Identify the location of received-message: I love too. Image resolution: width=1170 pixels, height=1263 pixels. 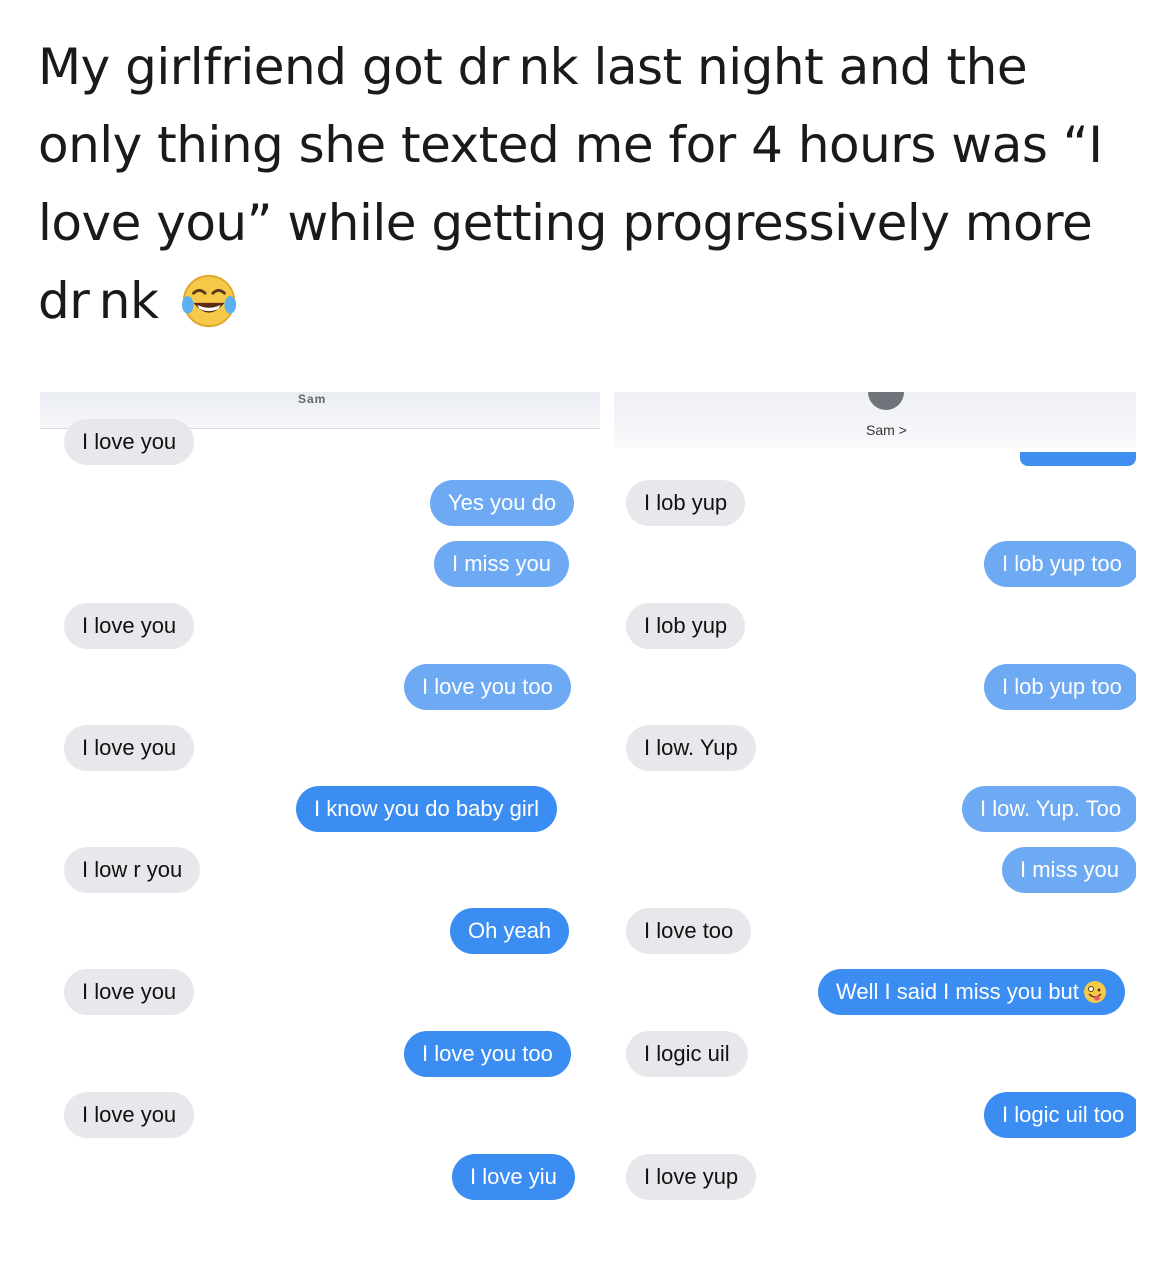
(689, 931).